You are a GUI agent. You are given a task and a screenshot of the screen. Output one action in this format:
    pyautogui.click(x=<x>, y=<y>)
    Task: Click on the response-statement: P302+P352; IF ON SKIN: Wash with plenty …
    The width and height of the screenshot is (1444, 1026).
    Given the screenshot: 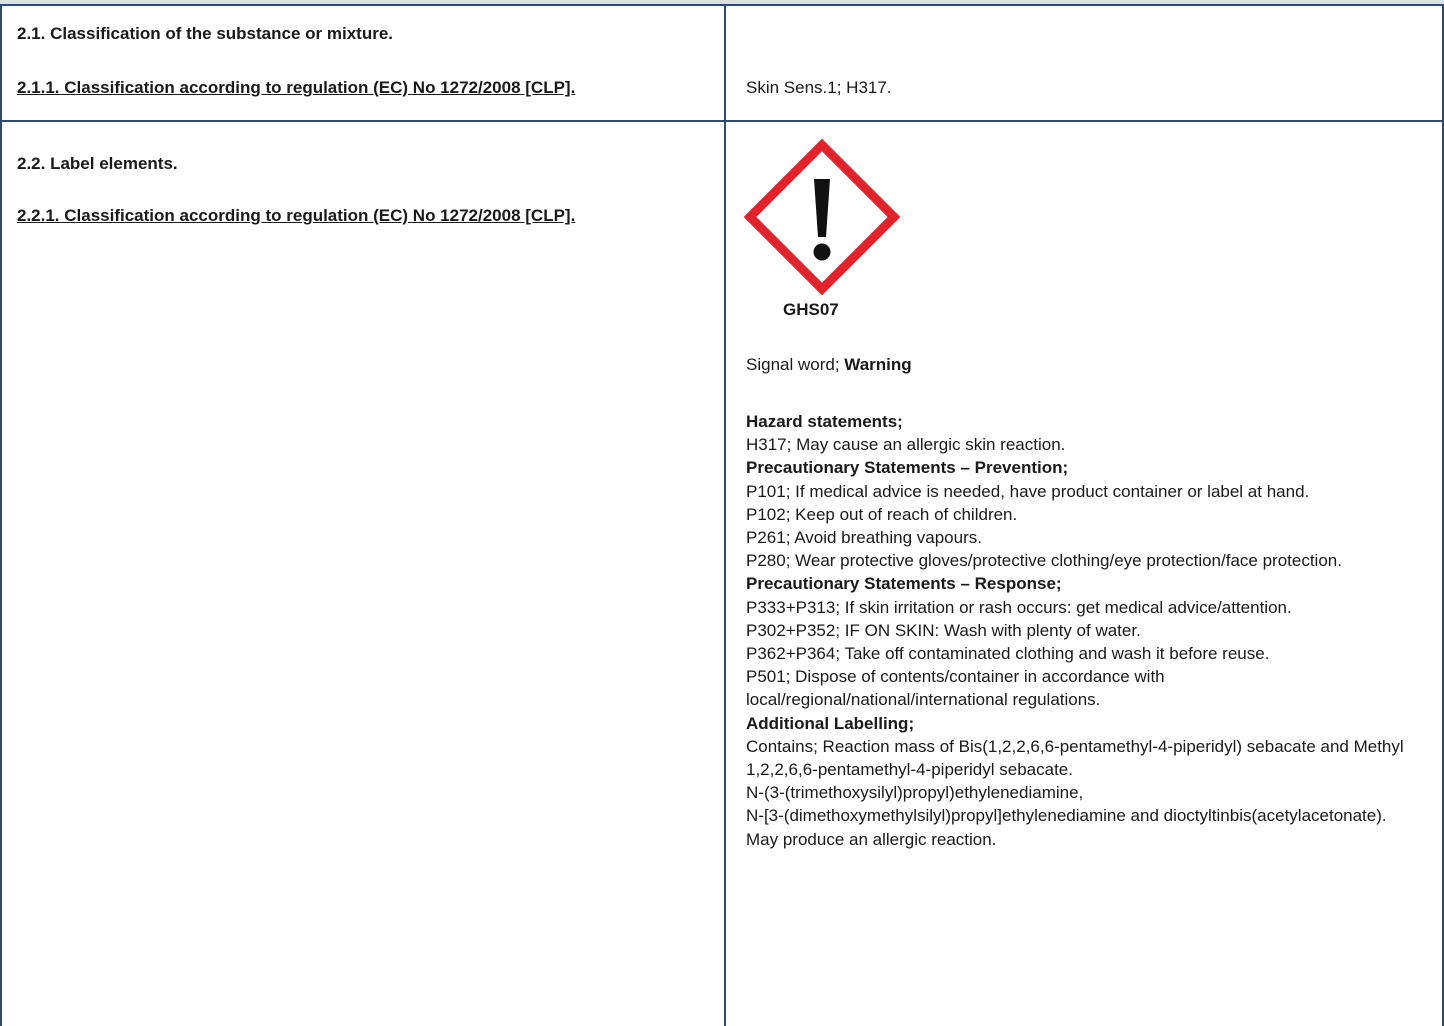 What is the action you would take?
    pyautogui.click(x=943, y=630)
    